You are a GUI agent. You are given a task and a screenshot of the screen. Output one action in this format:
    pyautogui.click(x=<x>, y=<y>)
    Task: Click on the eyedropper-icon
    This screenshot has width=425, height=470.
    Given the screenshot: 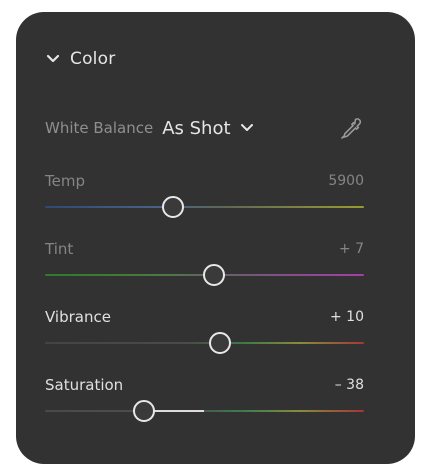 What is the action you would take?
    pyautogui.click(x=351, y=129)
    